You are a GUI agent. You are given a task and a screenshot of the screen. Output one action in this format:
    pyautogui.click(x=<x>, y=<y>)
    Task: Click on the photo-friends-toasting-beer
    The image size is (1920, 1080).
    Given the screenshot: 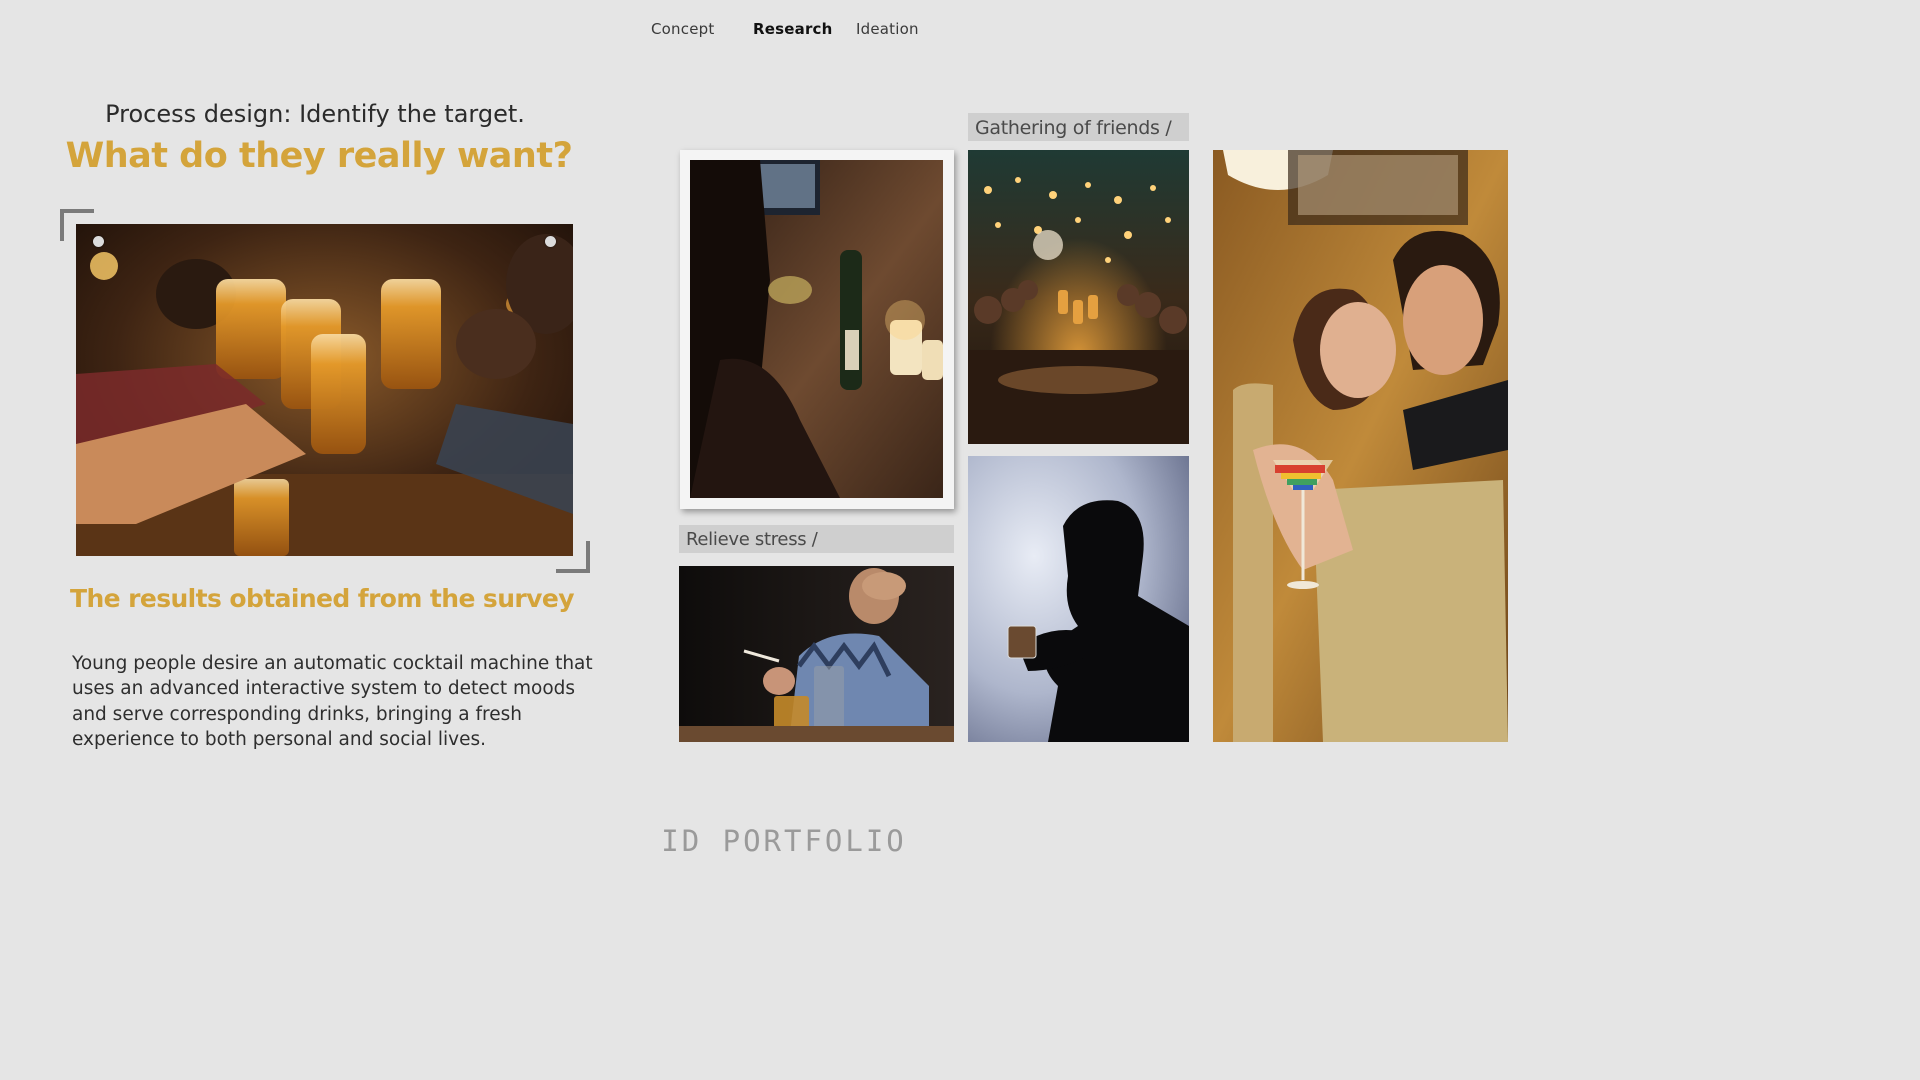 What is the action you would take?
    pyautogui.click(x=324, y=390)
    